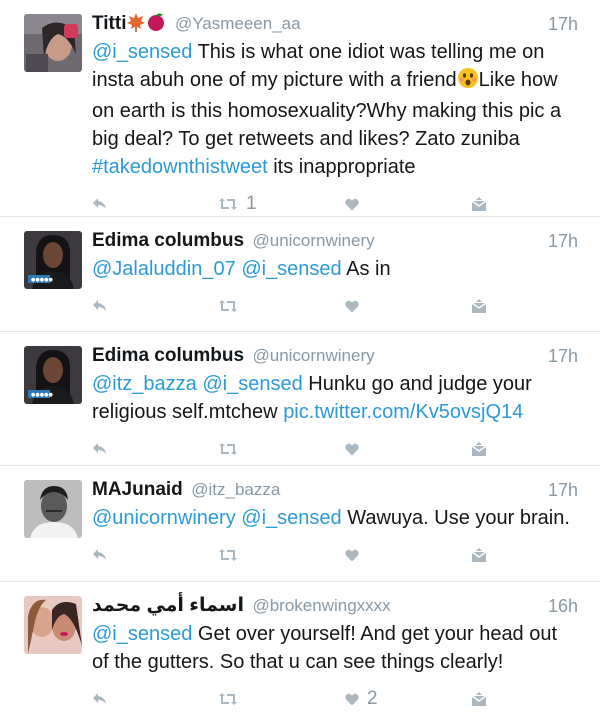  I want to click on retweet-count: 1, so click(251, 203).